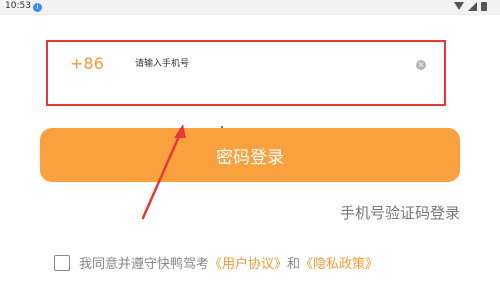  I want to click on annotation-arrow, so click(163, 172).